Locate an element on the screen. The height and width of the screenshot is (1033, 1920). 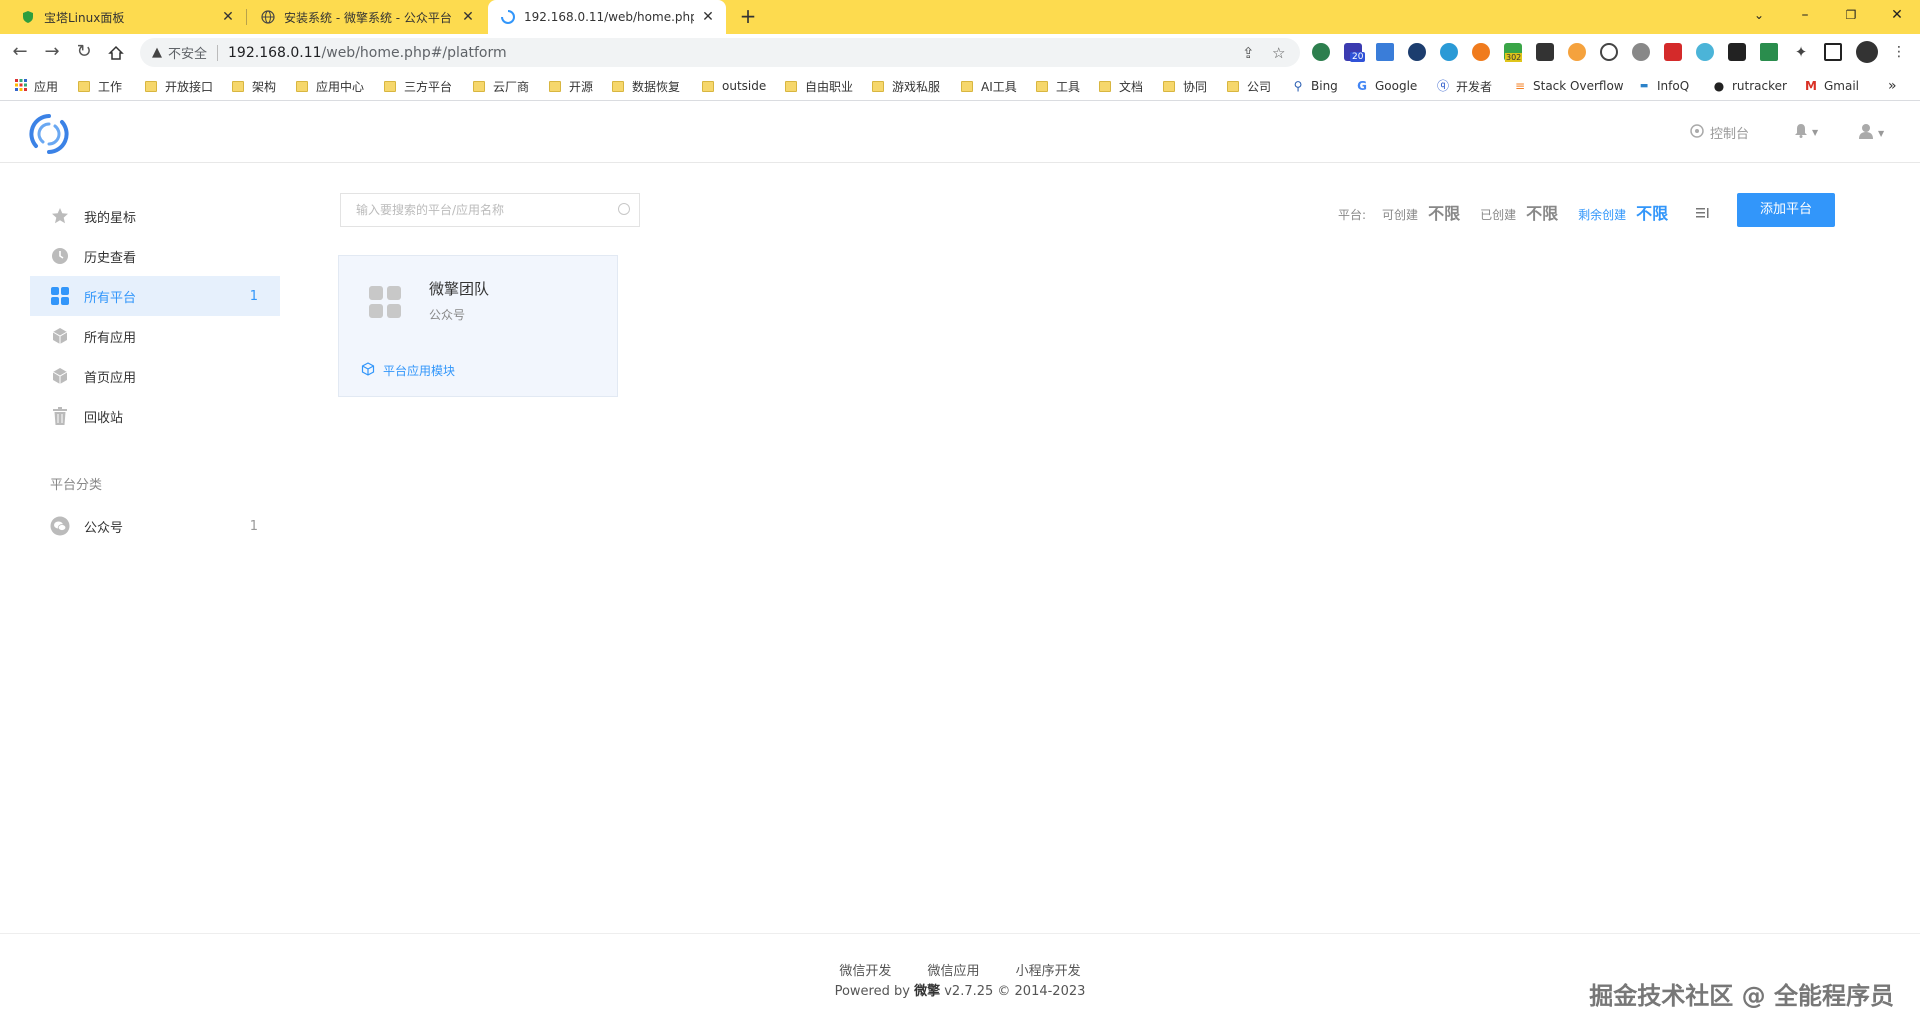
bookmark-folder: 云厂商 is located at coordinates (501, 86).